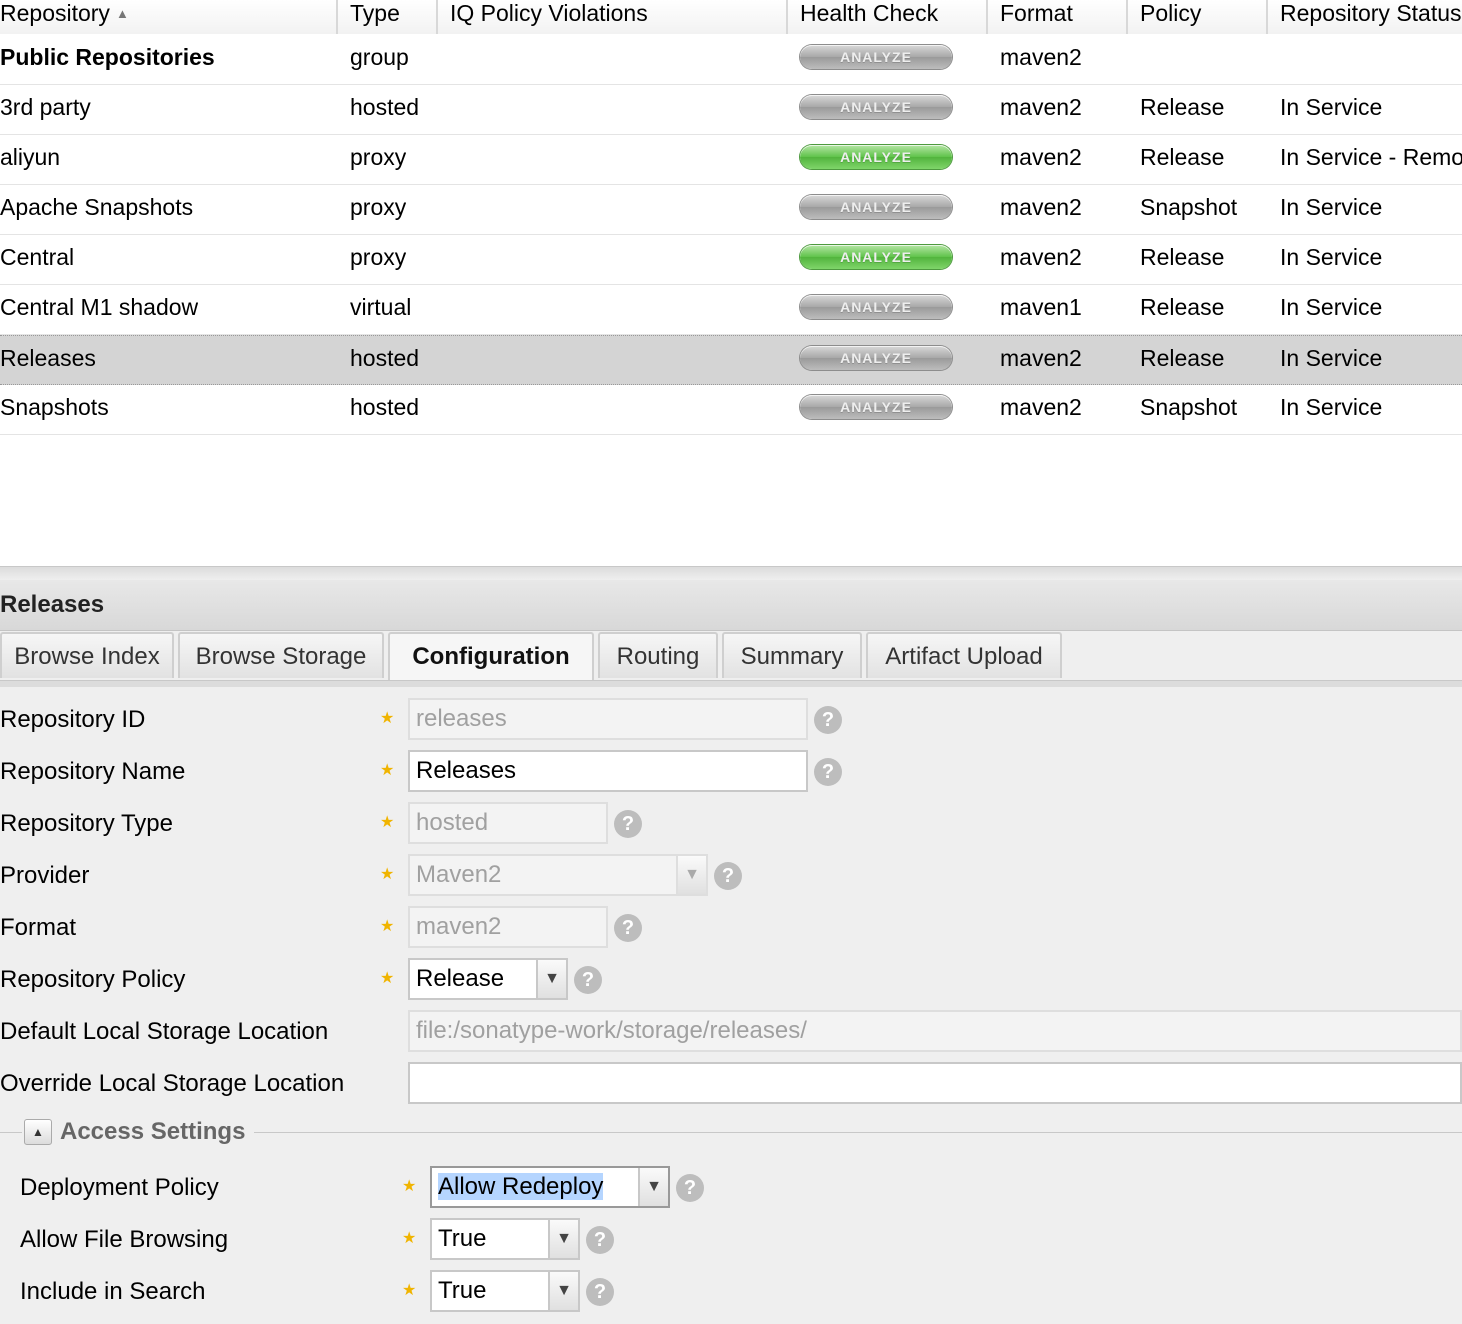 Image resolution: width=1462 pixels, height=1324 pixels. Describe the element at coordinates (107, 57) in the screenshot. I see `cell-repository-name: Public Repositories` at that location.